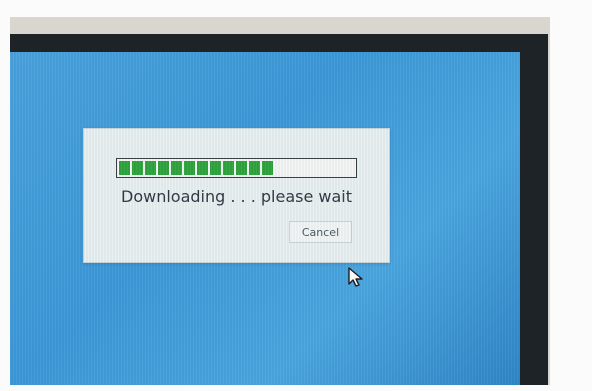 Image resolution: width=592 pixels, height=391 pixels. I want to click on progress-fill, so click(196, 168).